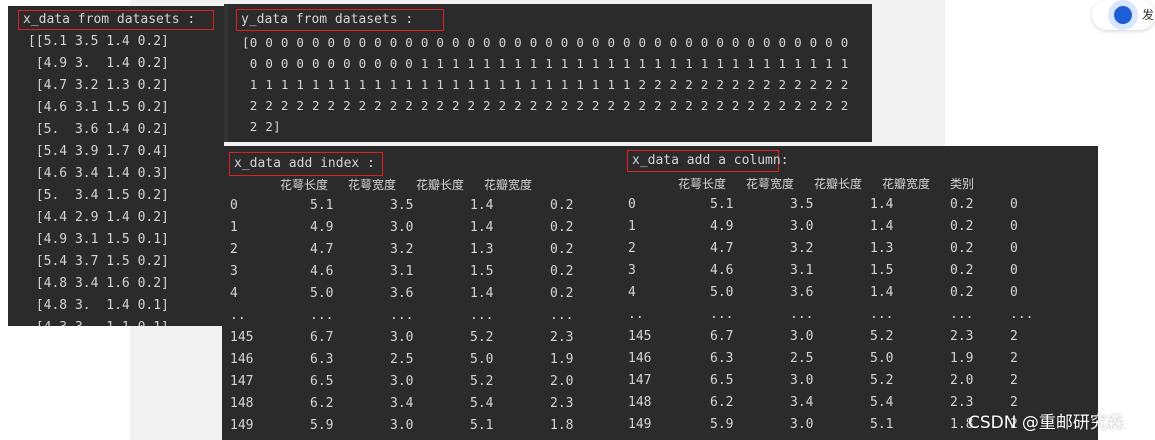 Image resolution: width=1155 pixels, height=440 pixels. What do you see at coordinates (226, 73) in the screenshot?
I see `gutter` at bounding box center [226, 73].